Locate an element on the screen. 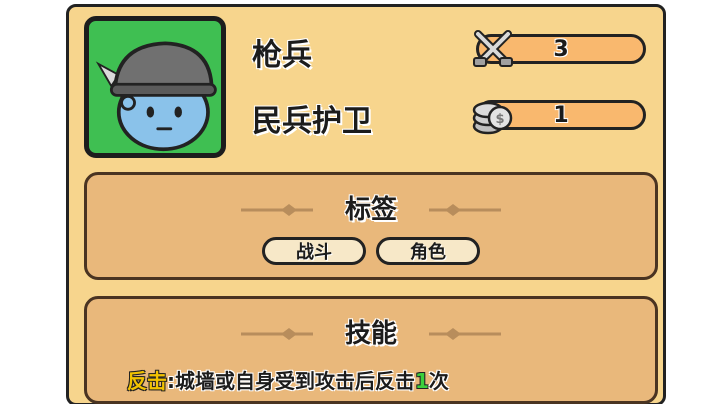  unit-portrait is located at coordinates (155, 87).